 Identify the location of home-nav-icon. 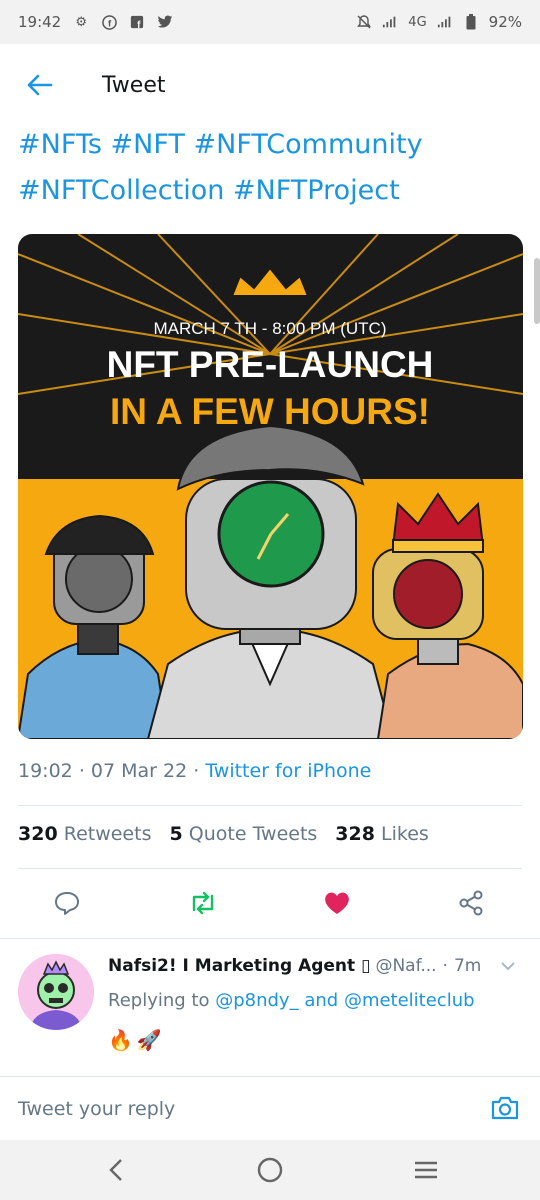
(270, 1170).